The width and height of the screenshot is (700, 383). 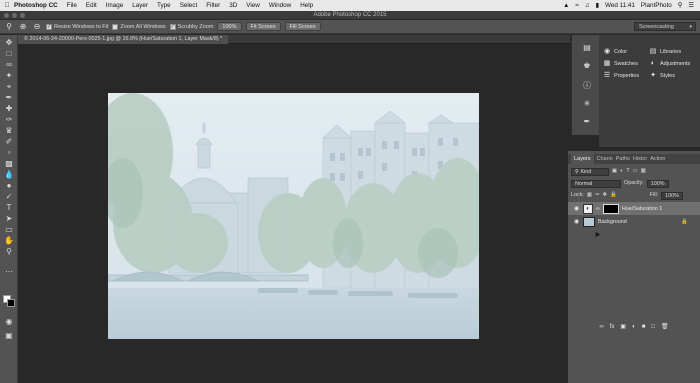 What do you see at coordinates (164, 5) in the screenshot?
I see `menu-type: Type` at bounding box center [164, 5].